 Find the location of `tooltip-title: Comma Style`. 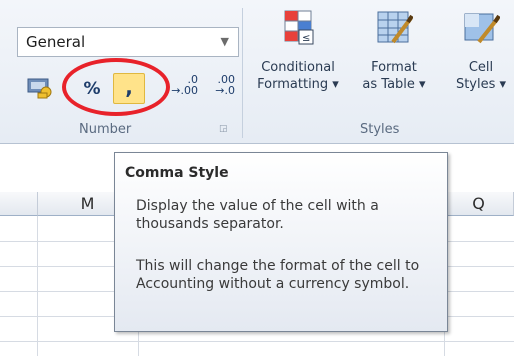

tooltip-title: Comma Style is located at coordinates (177, 173).